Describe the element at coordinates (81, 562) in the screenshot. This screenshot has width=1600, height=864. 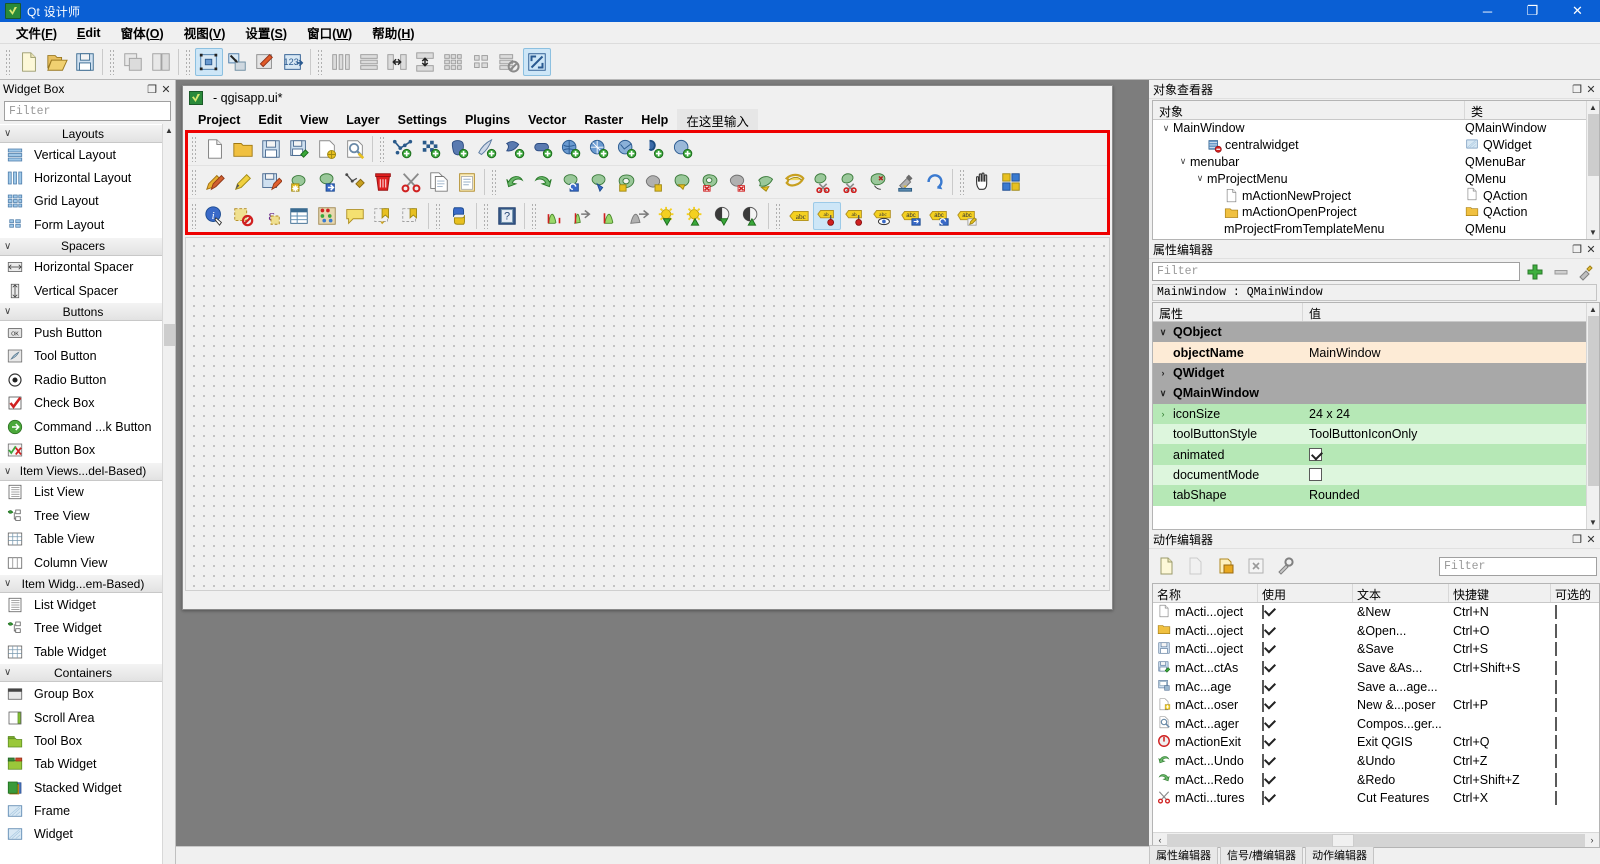
I see `widget-item: Column View` at that location.